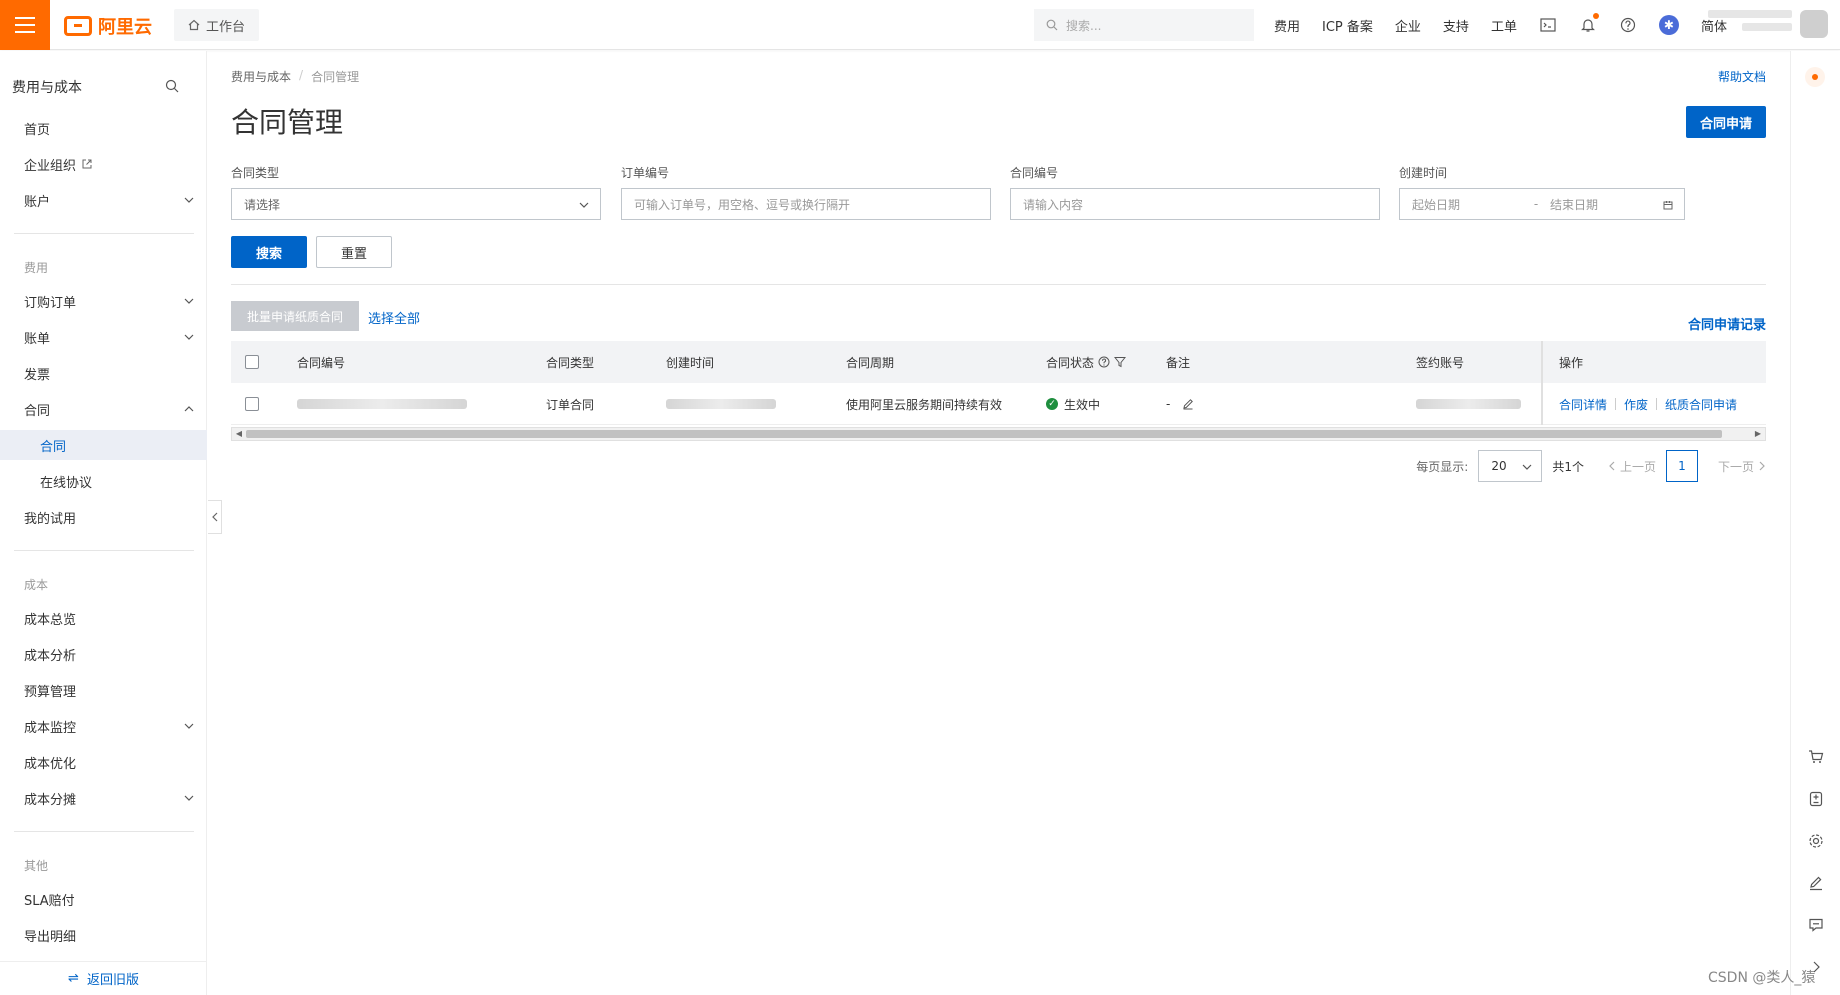 The width and height of the screenshot is (1840, 995). What do you see at coordinates (103, 517) in the screenshot?
I see `sidebar-item-my-trial: 我的试用` at bounding box center [103, 517].